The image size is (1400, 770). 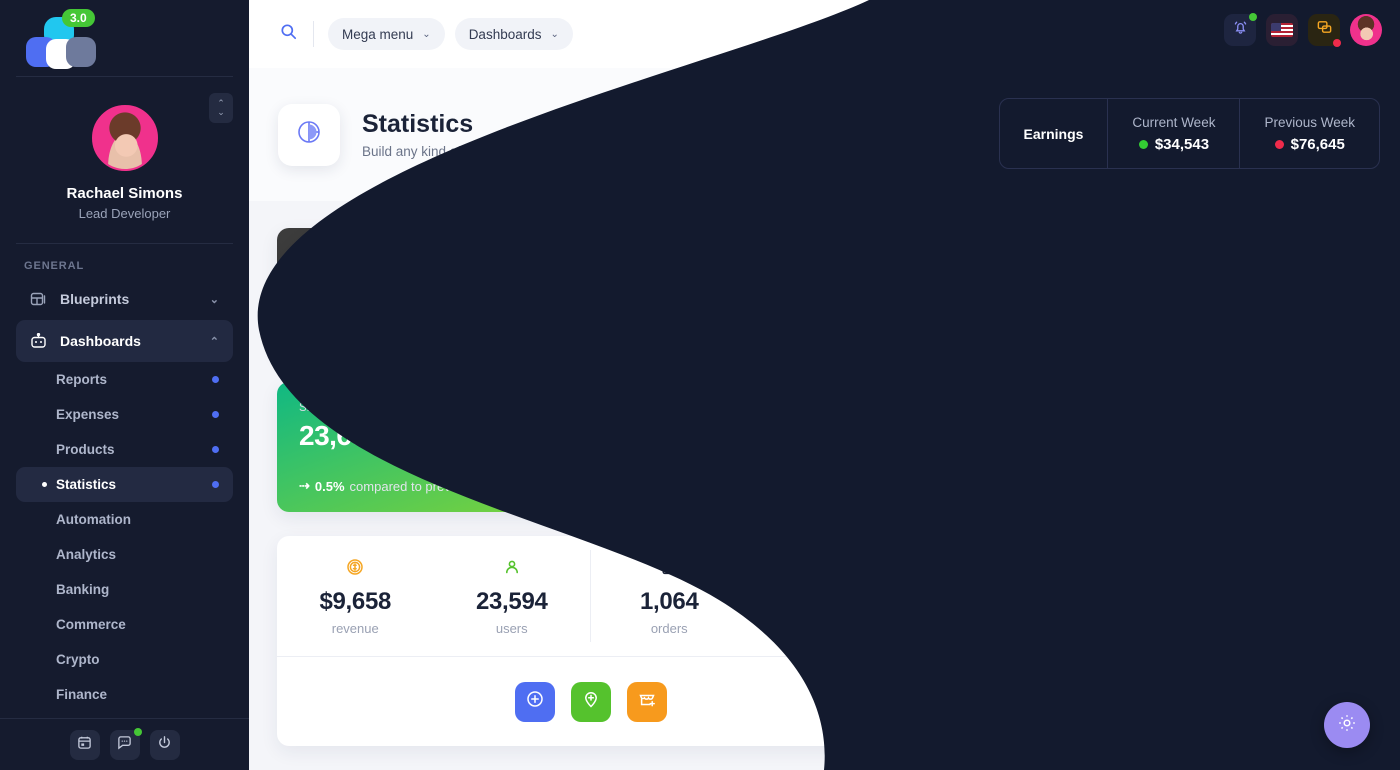 I want to click on language-button, so click(x=1282, y=30).